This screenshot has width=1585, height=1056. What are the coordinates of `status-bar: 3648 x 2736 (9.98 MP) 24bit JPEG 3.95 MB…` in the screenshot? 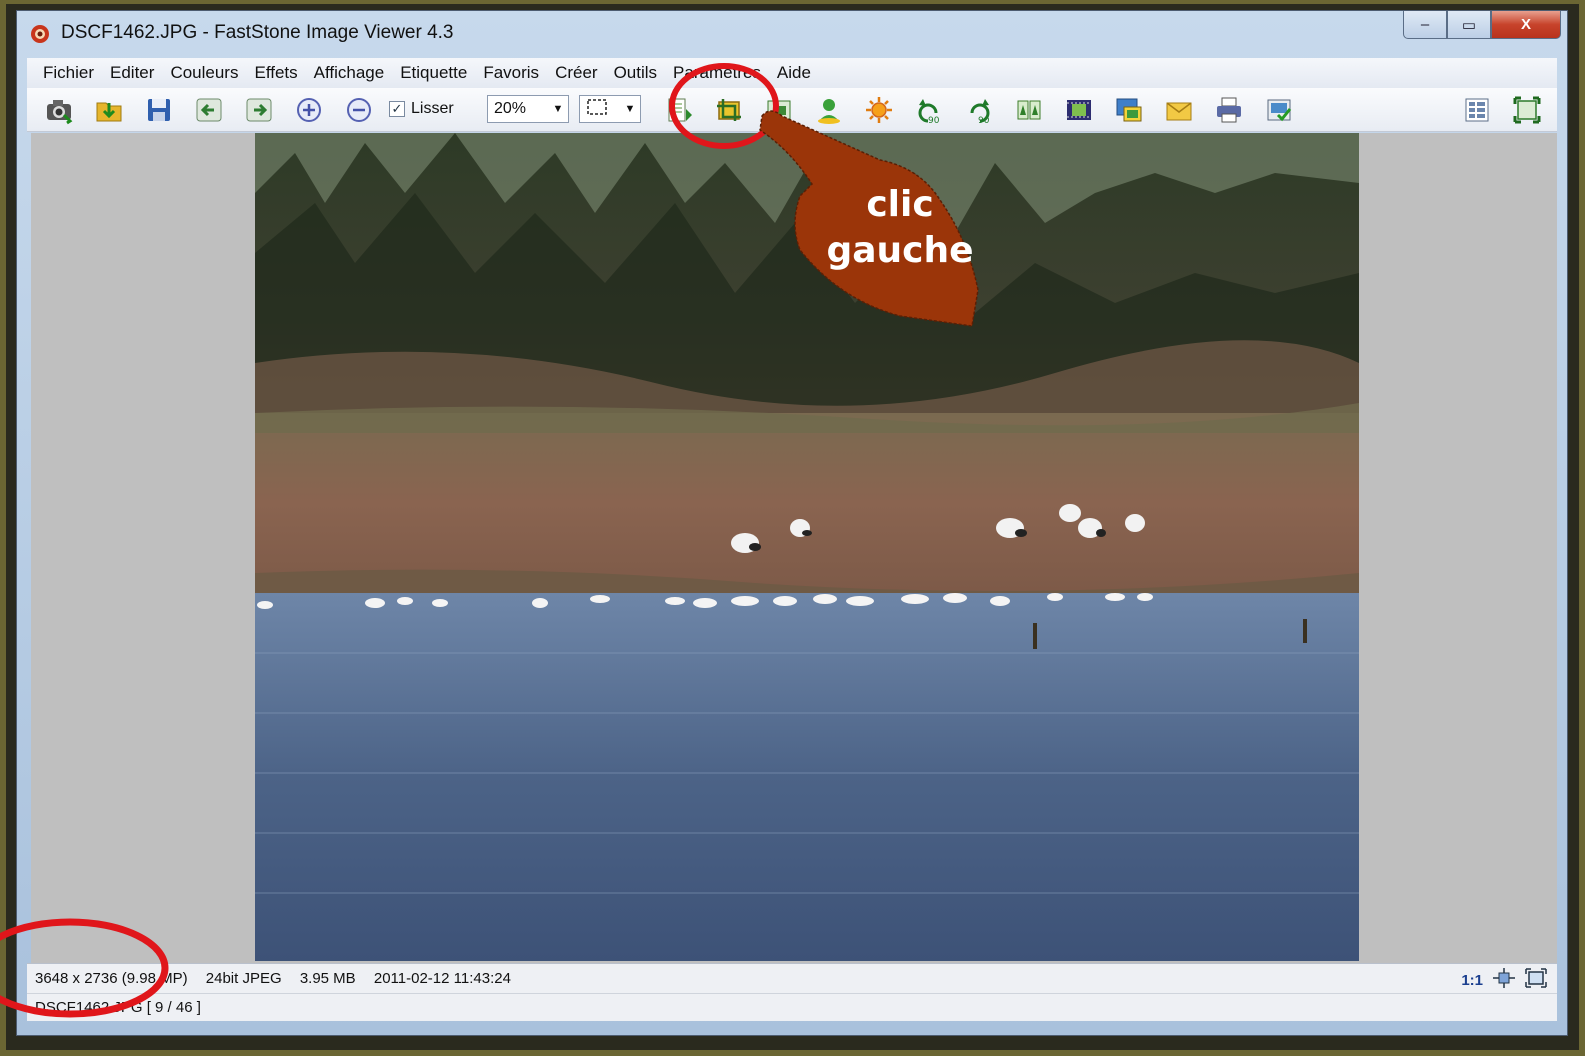 It's located at (792, 978).